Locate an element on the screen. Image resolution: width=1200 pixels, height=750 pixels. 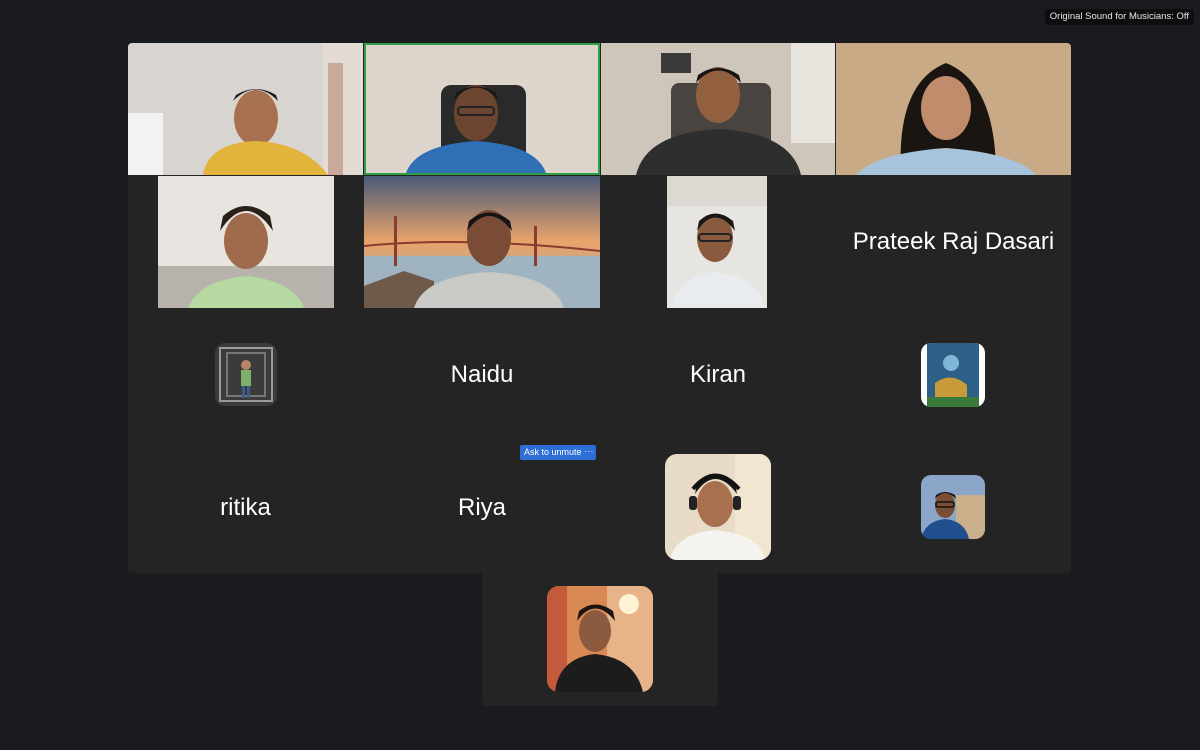
participant-tile-naidu: Naidu is located at coordinates (482, 375).